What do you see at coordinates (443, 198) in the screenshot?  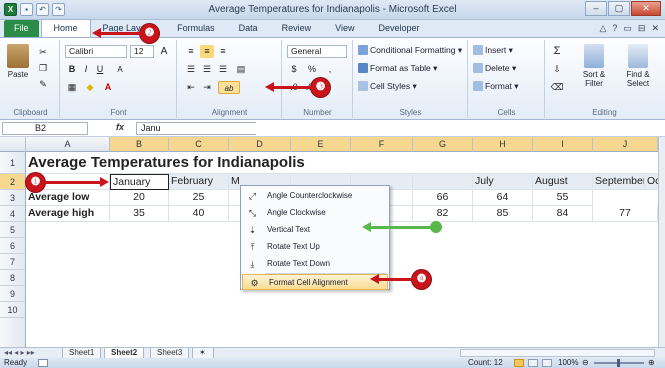 I see `cell-g3: 66` at bounding box center [443, 198].